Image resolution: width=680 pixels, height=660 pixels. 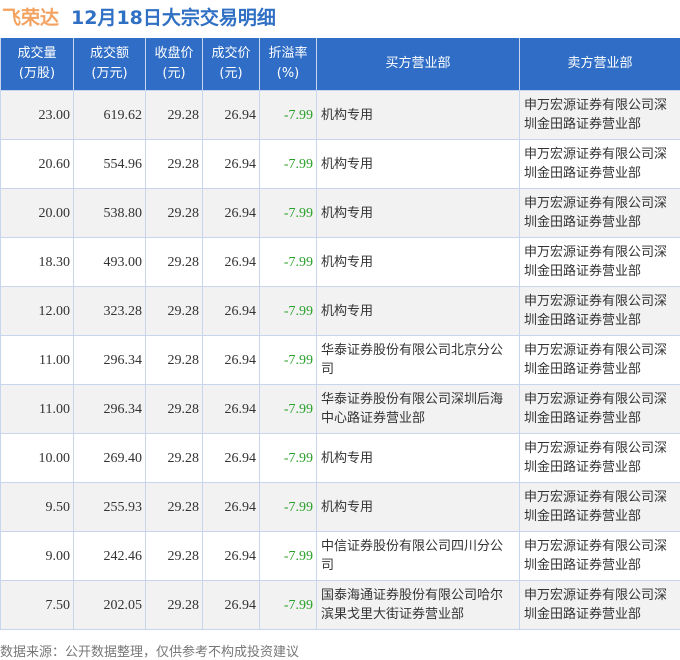 What do you see at coordinates (37, 213) in the screenshot?
I see `cell-volume: 20.00` at bounding box center [37, 213].